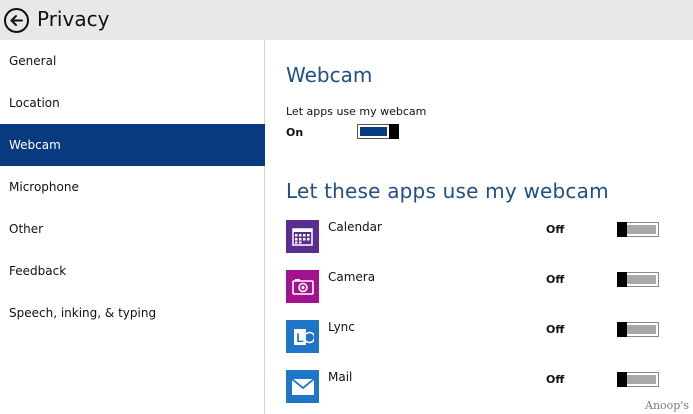  I want to click on calendar-icon, so click(302, 237).